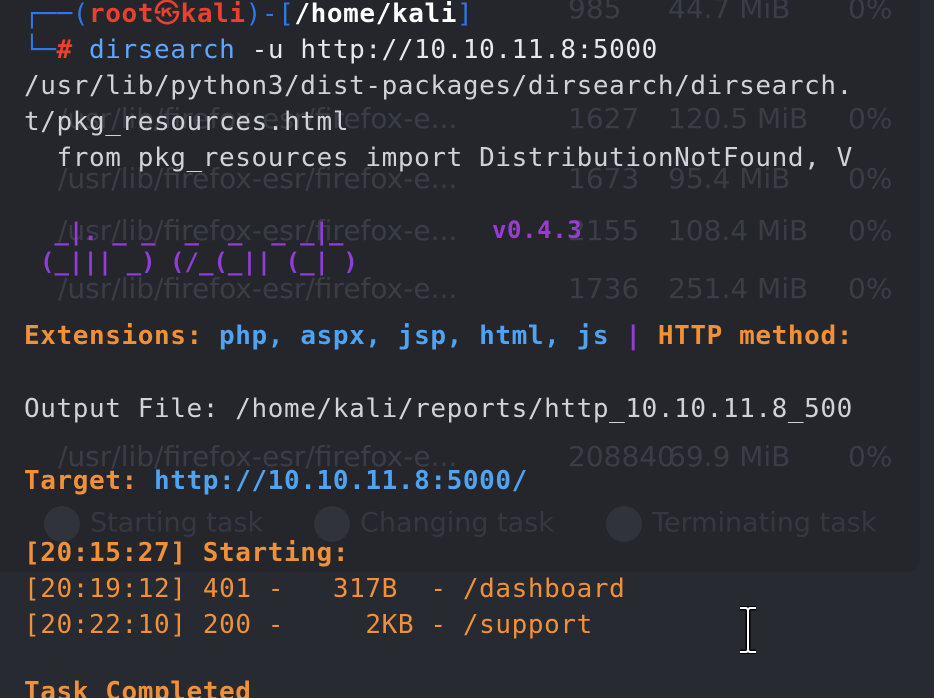  Describe the element at coordinates (199, 262) in the screenshot. I see `banner-art: (_||| _) (/_(_|| (_| )` at that location.